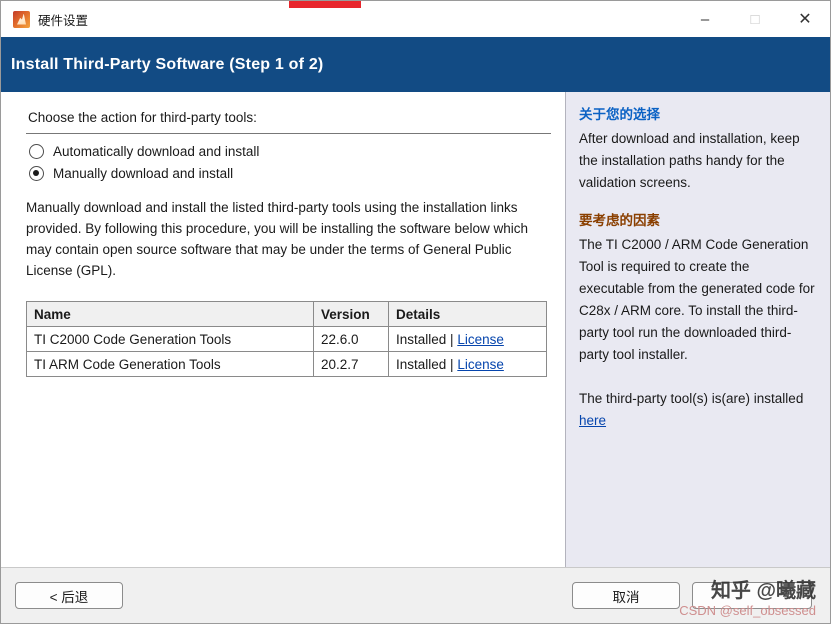 The height and width of the screenshot is (624, 831). Describe the element at coordinates (752, 595) in the screenshot. I see `next-button` at that location.